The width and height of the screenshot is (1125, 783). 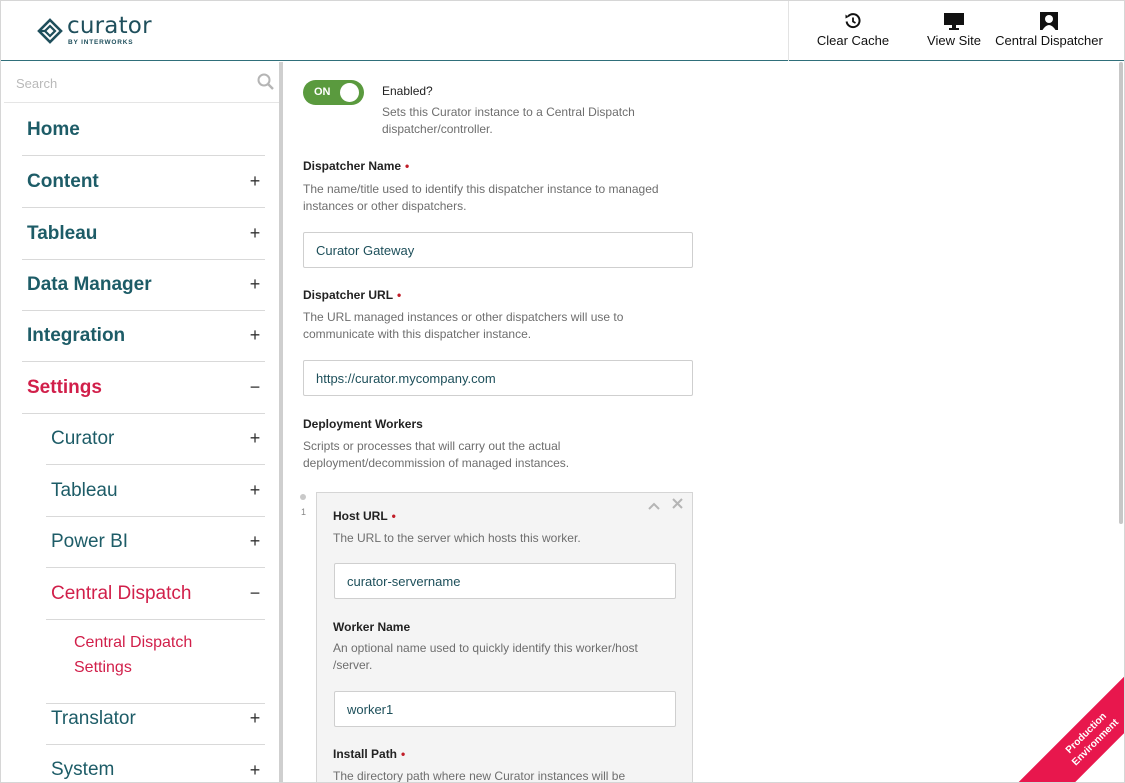 I want to click on sidebar-item-label: Data Manager, so click(x=89, y=284).